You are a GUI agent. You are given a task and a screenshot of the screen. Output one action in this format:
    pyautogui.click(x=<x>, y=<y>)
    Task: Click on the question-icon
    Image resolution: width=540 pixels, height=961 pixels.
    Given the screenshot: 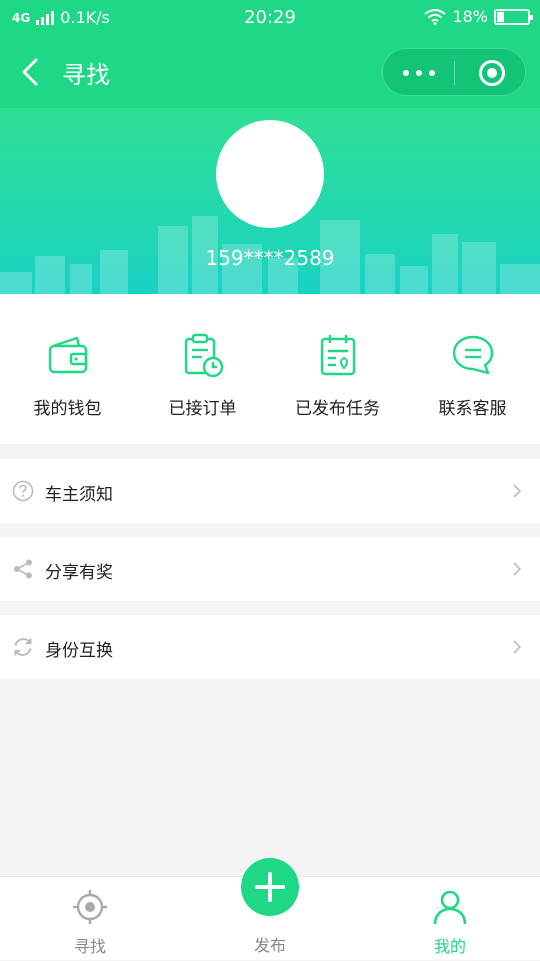 What is the action you would take?
    pyautogui.click(x=23, y=491)
    